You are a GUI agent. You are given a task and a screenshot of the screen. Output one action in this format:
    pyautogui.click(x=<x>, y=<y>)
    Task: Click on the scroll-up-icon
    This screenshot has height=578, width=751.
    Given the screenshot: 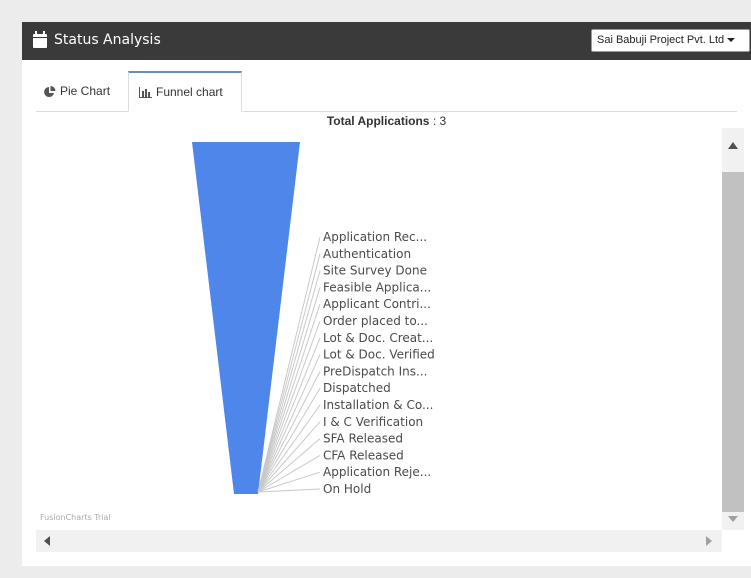 What is the action you would take?
    pyautogui.click(x=733, y=145)
    